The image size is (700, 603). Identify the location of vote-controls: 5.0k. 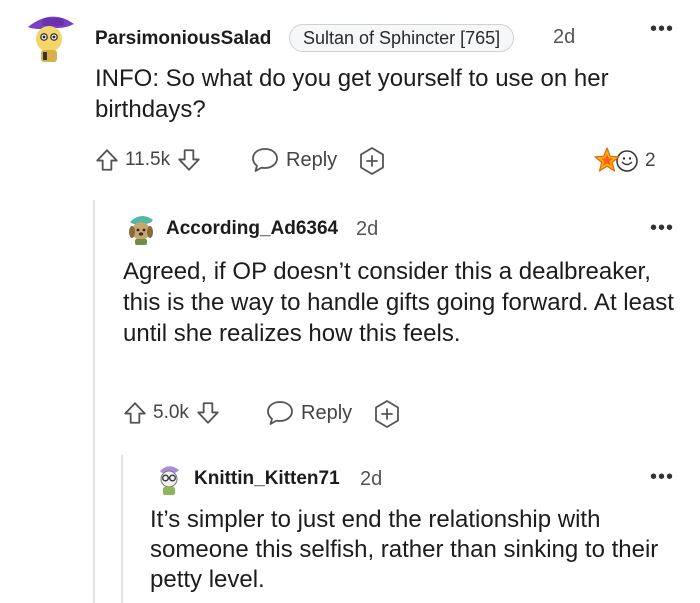
(171, 413).